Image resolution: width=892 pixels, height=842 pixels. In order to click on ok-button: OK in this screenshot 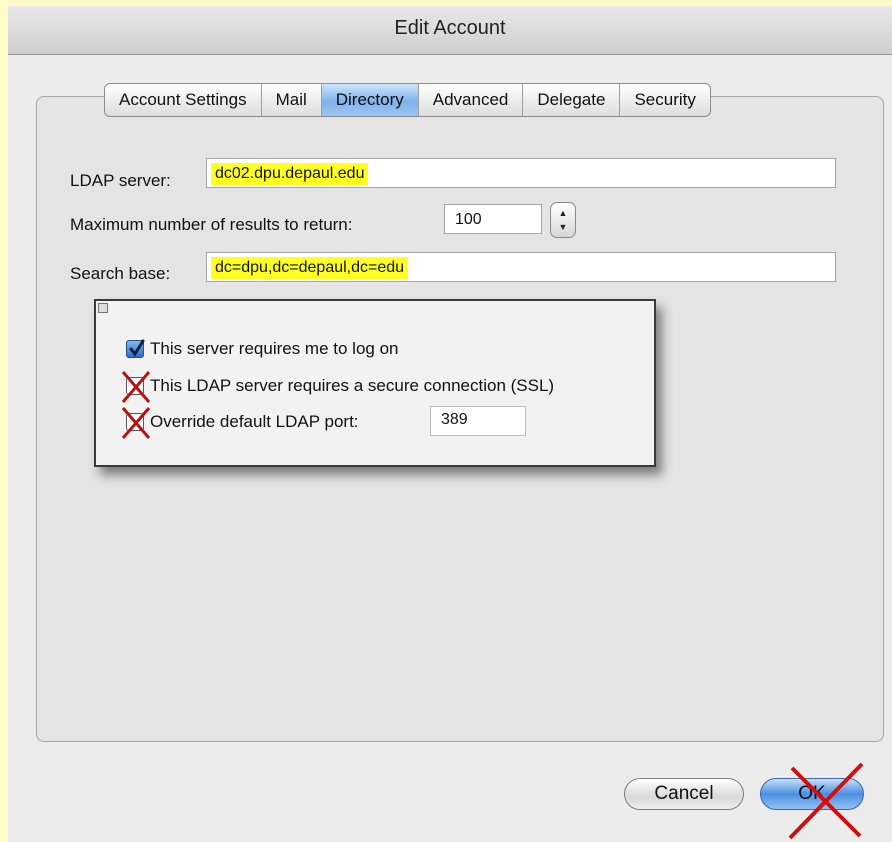, I will do `click(812, 794)`.